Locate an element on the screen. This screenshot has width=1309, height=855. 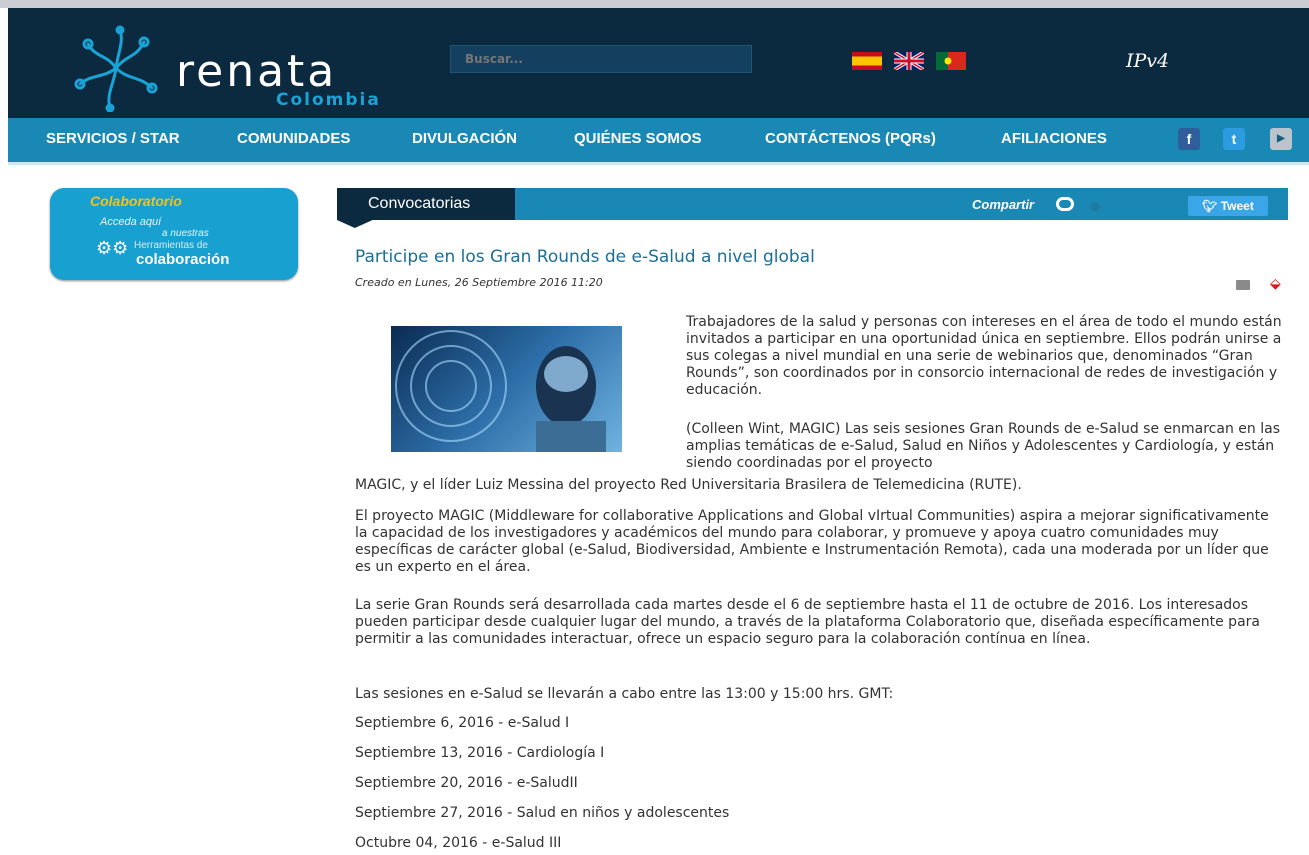
print-icon is located at coordinates (1243, 285).